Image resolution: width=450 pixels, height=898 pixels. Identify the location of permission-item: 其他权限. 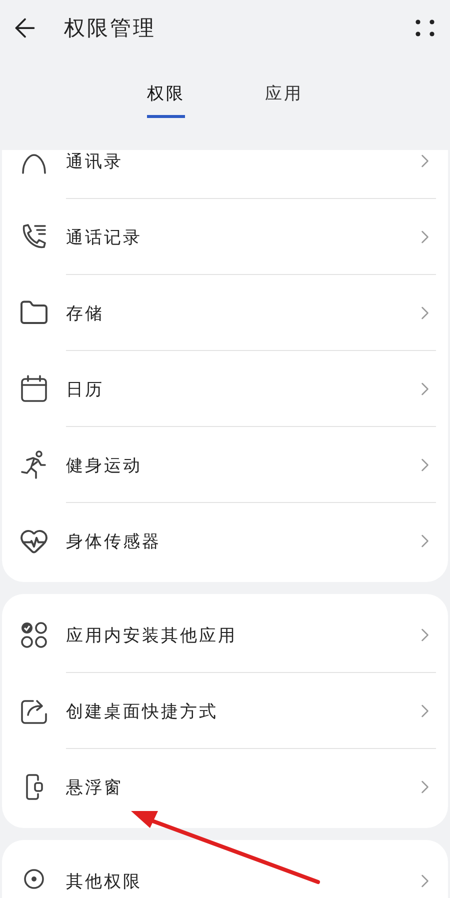
(240, 881).